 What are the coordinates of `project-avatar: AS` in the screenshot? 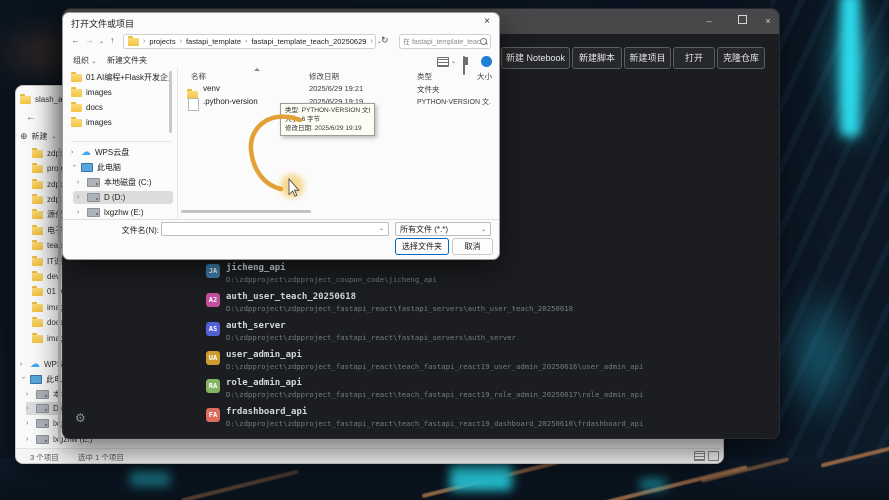 It's located at (213, 329).